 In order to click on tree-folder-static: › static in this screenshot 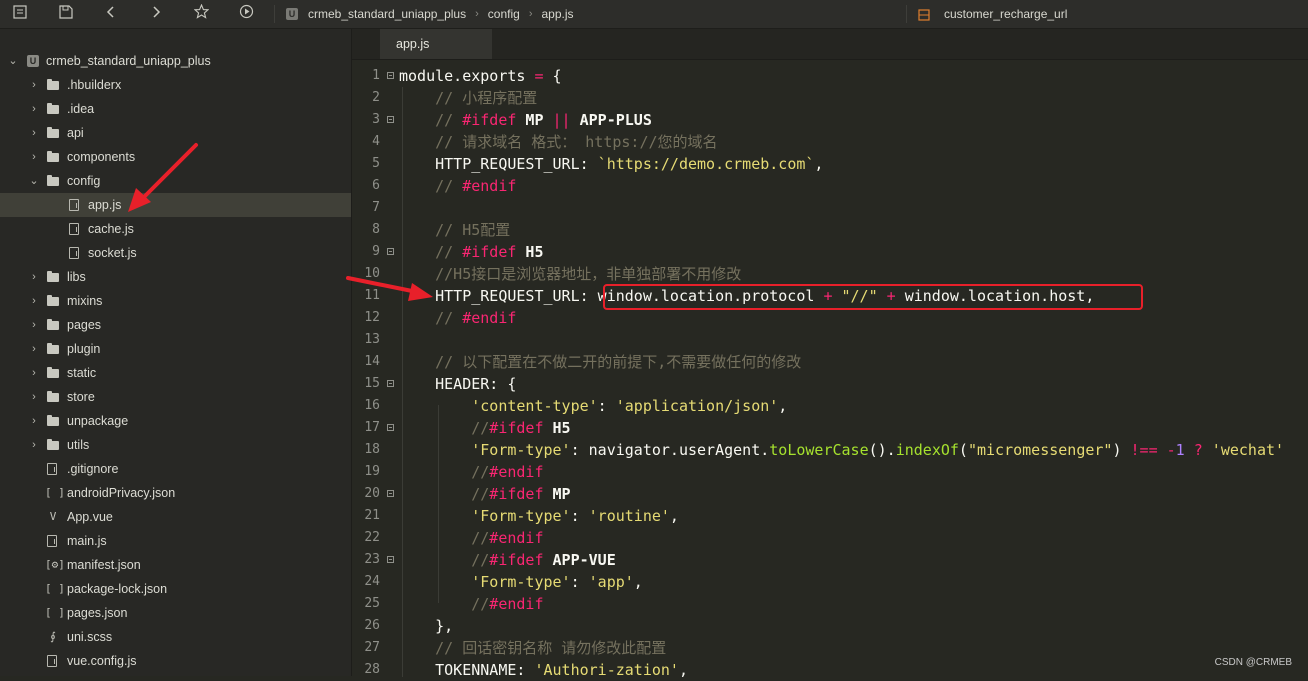, I will do `click(175, 373)`.